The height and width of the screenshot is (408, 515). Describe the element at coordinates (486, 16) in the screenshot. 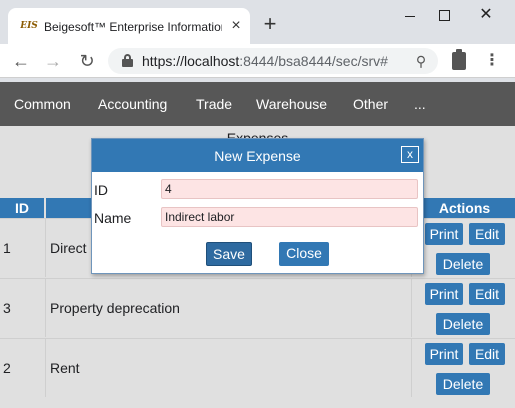

I see `window-close-icon: ✕` at that location.